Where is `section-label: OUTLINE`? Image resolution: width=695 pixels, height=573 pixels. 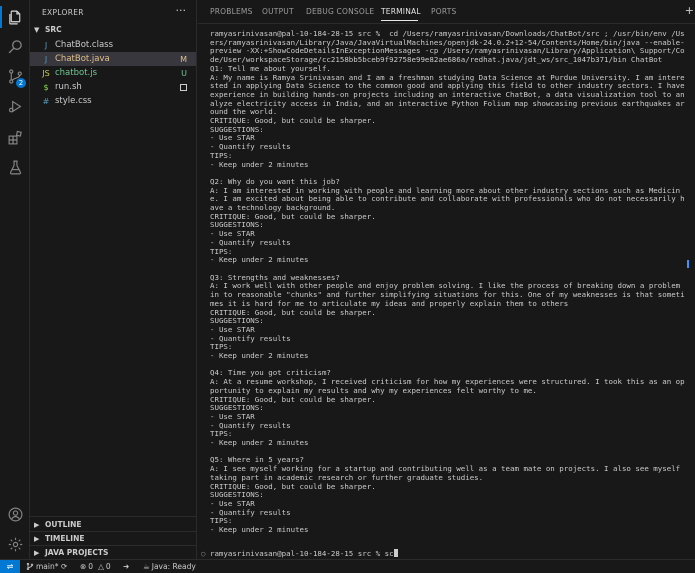 section-label: OUTLINE is located at coordinates (63, 524).